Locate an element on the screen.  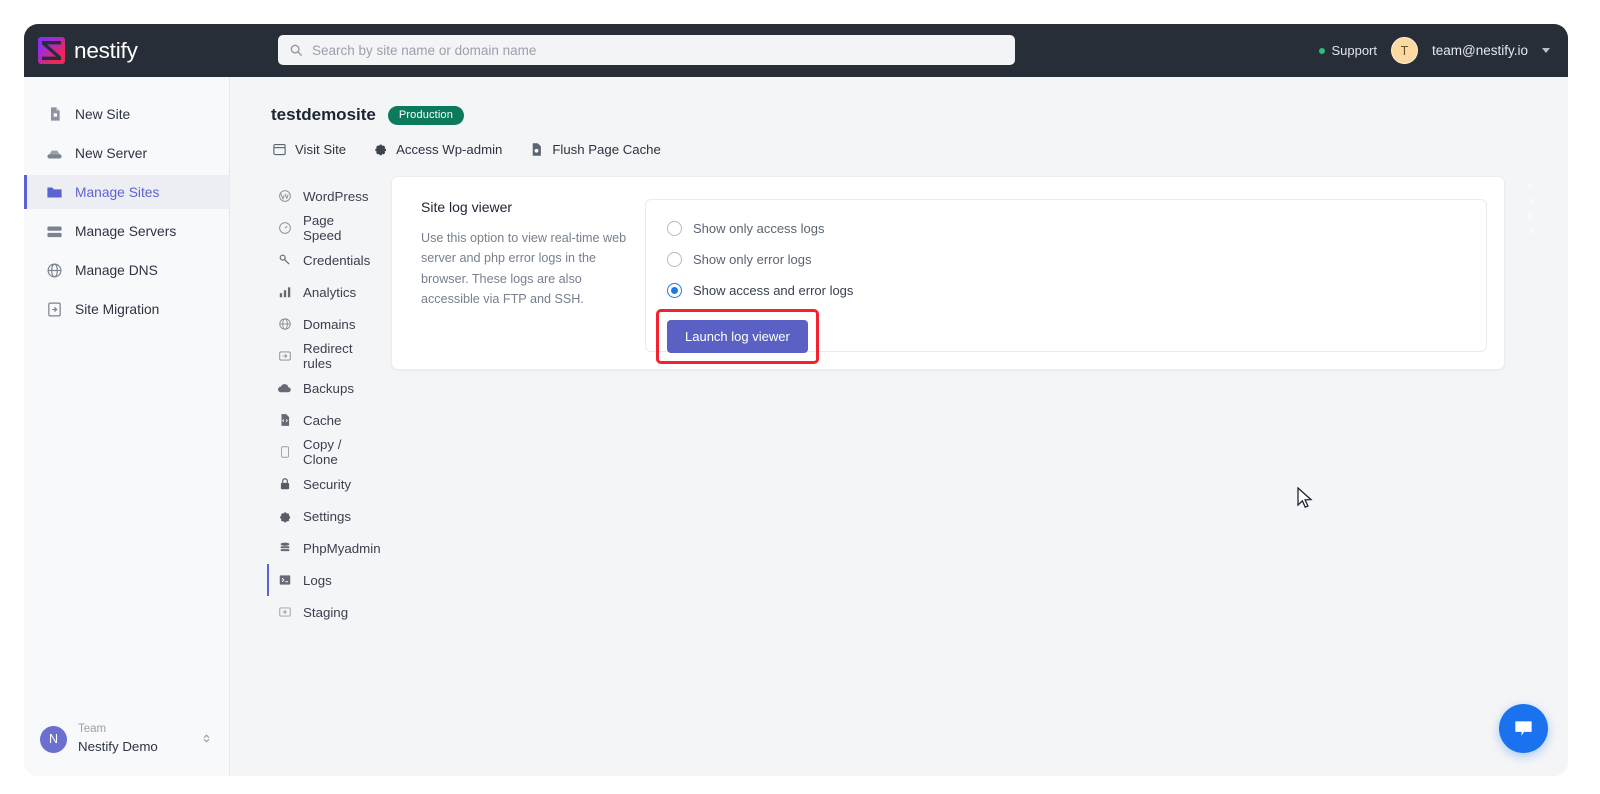
search-icon is located at coordinates (296, 50).